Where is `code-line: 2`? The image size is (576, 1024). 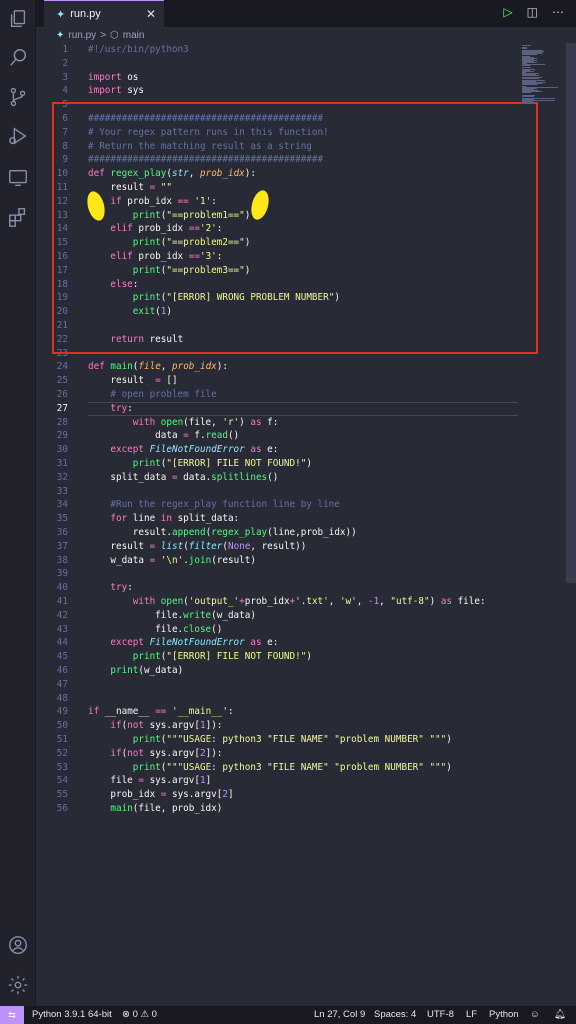
code-line: 2 is located at coordinates (286, 64).